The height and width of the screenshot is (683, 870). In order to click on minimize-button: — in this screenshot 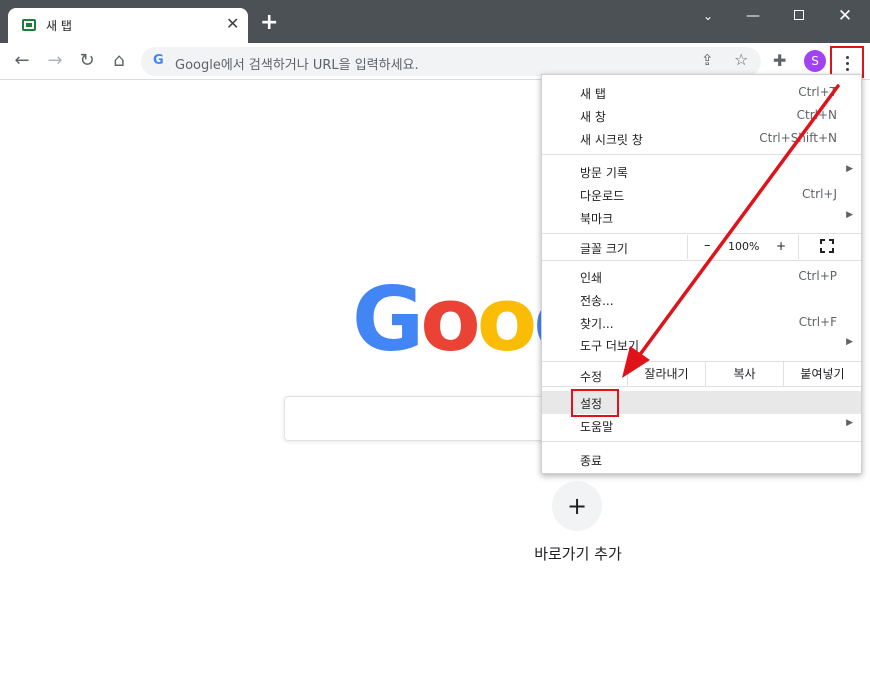, I will do `click(753, 16)`.